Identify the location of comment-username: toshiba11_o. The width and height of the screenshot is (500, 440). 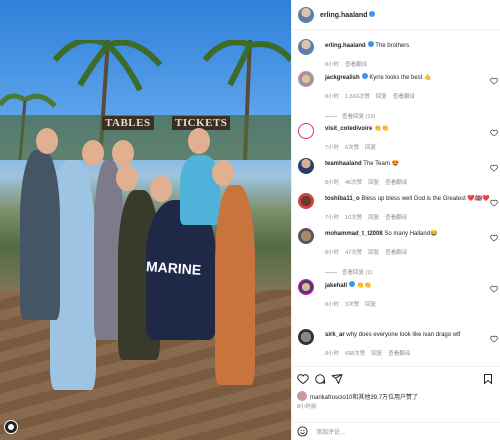
(342, 199).